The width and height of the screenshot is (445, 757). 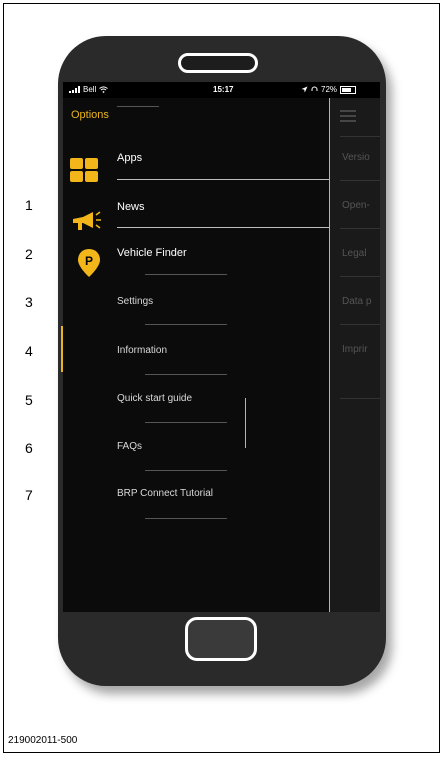 I want to click on callout-2: 2, so click(x=29, y=254).